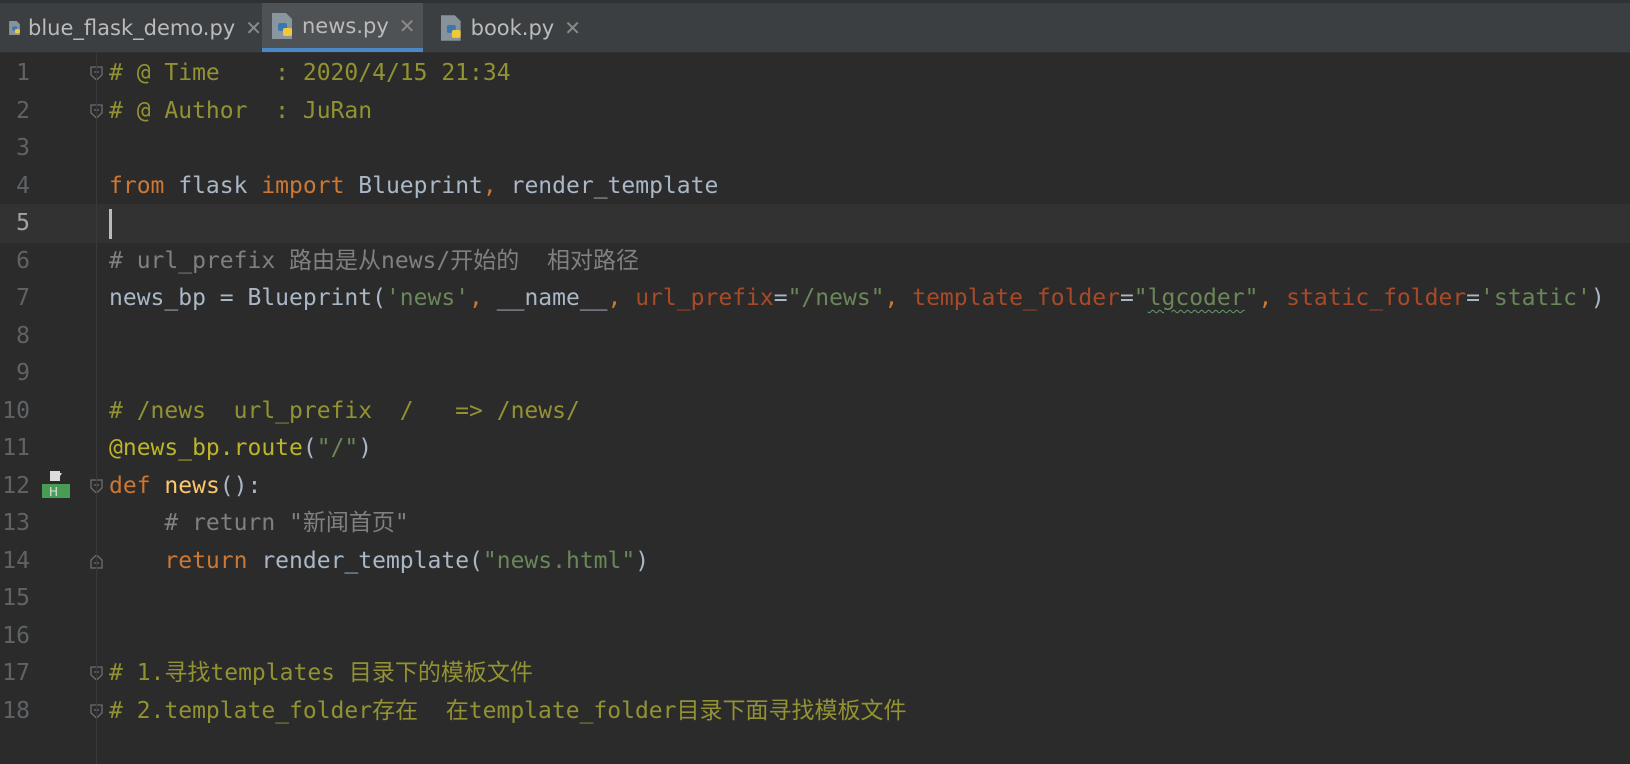 This screenshot has height=764, width=1630. I want to click on code-text: # /news url_prefix / => /news/, so click(344, 411).